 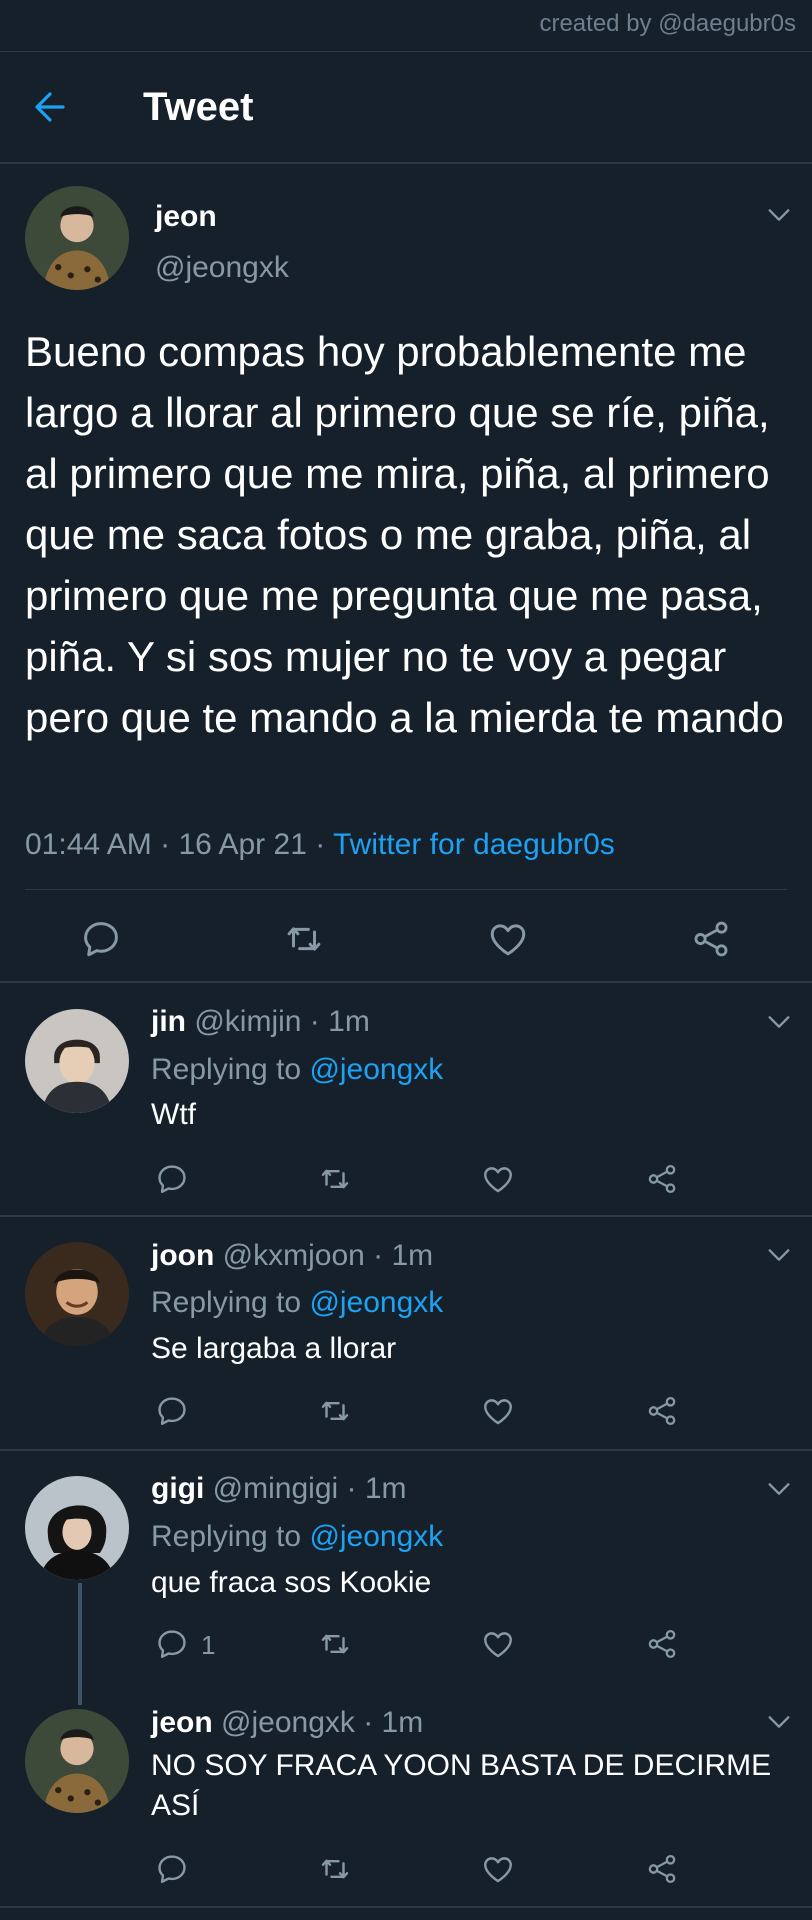 I want to click on reply-header: jin @kimjin · 1m, so click(x=260, y=1021).